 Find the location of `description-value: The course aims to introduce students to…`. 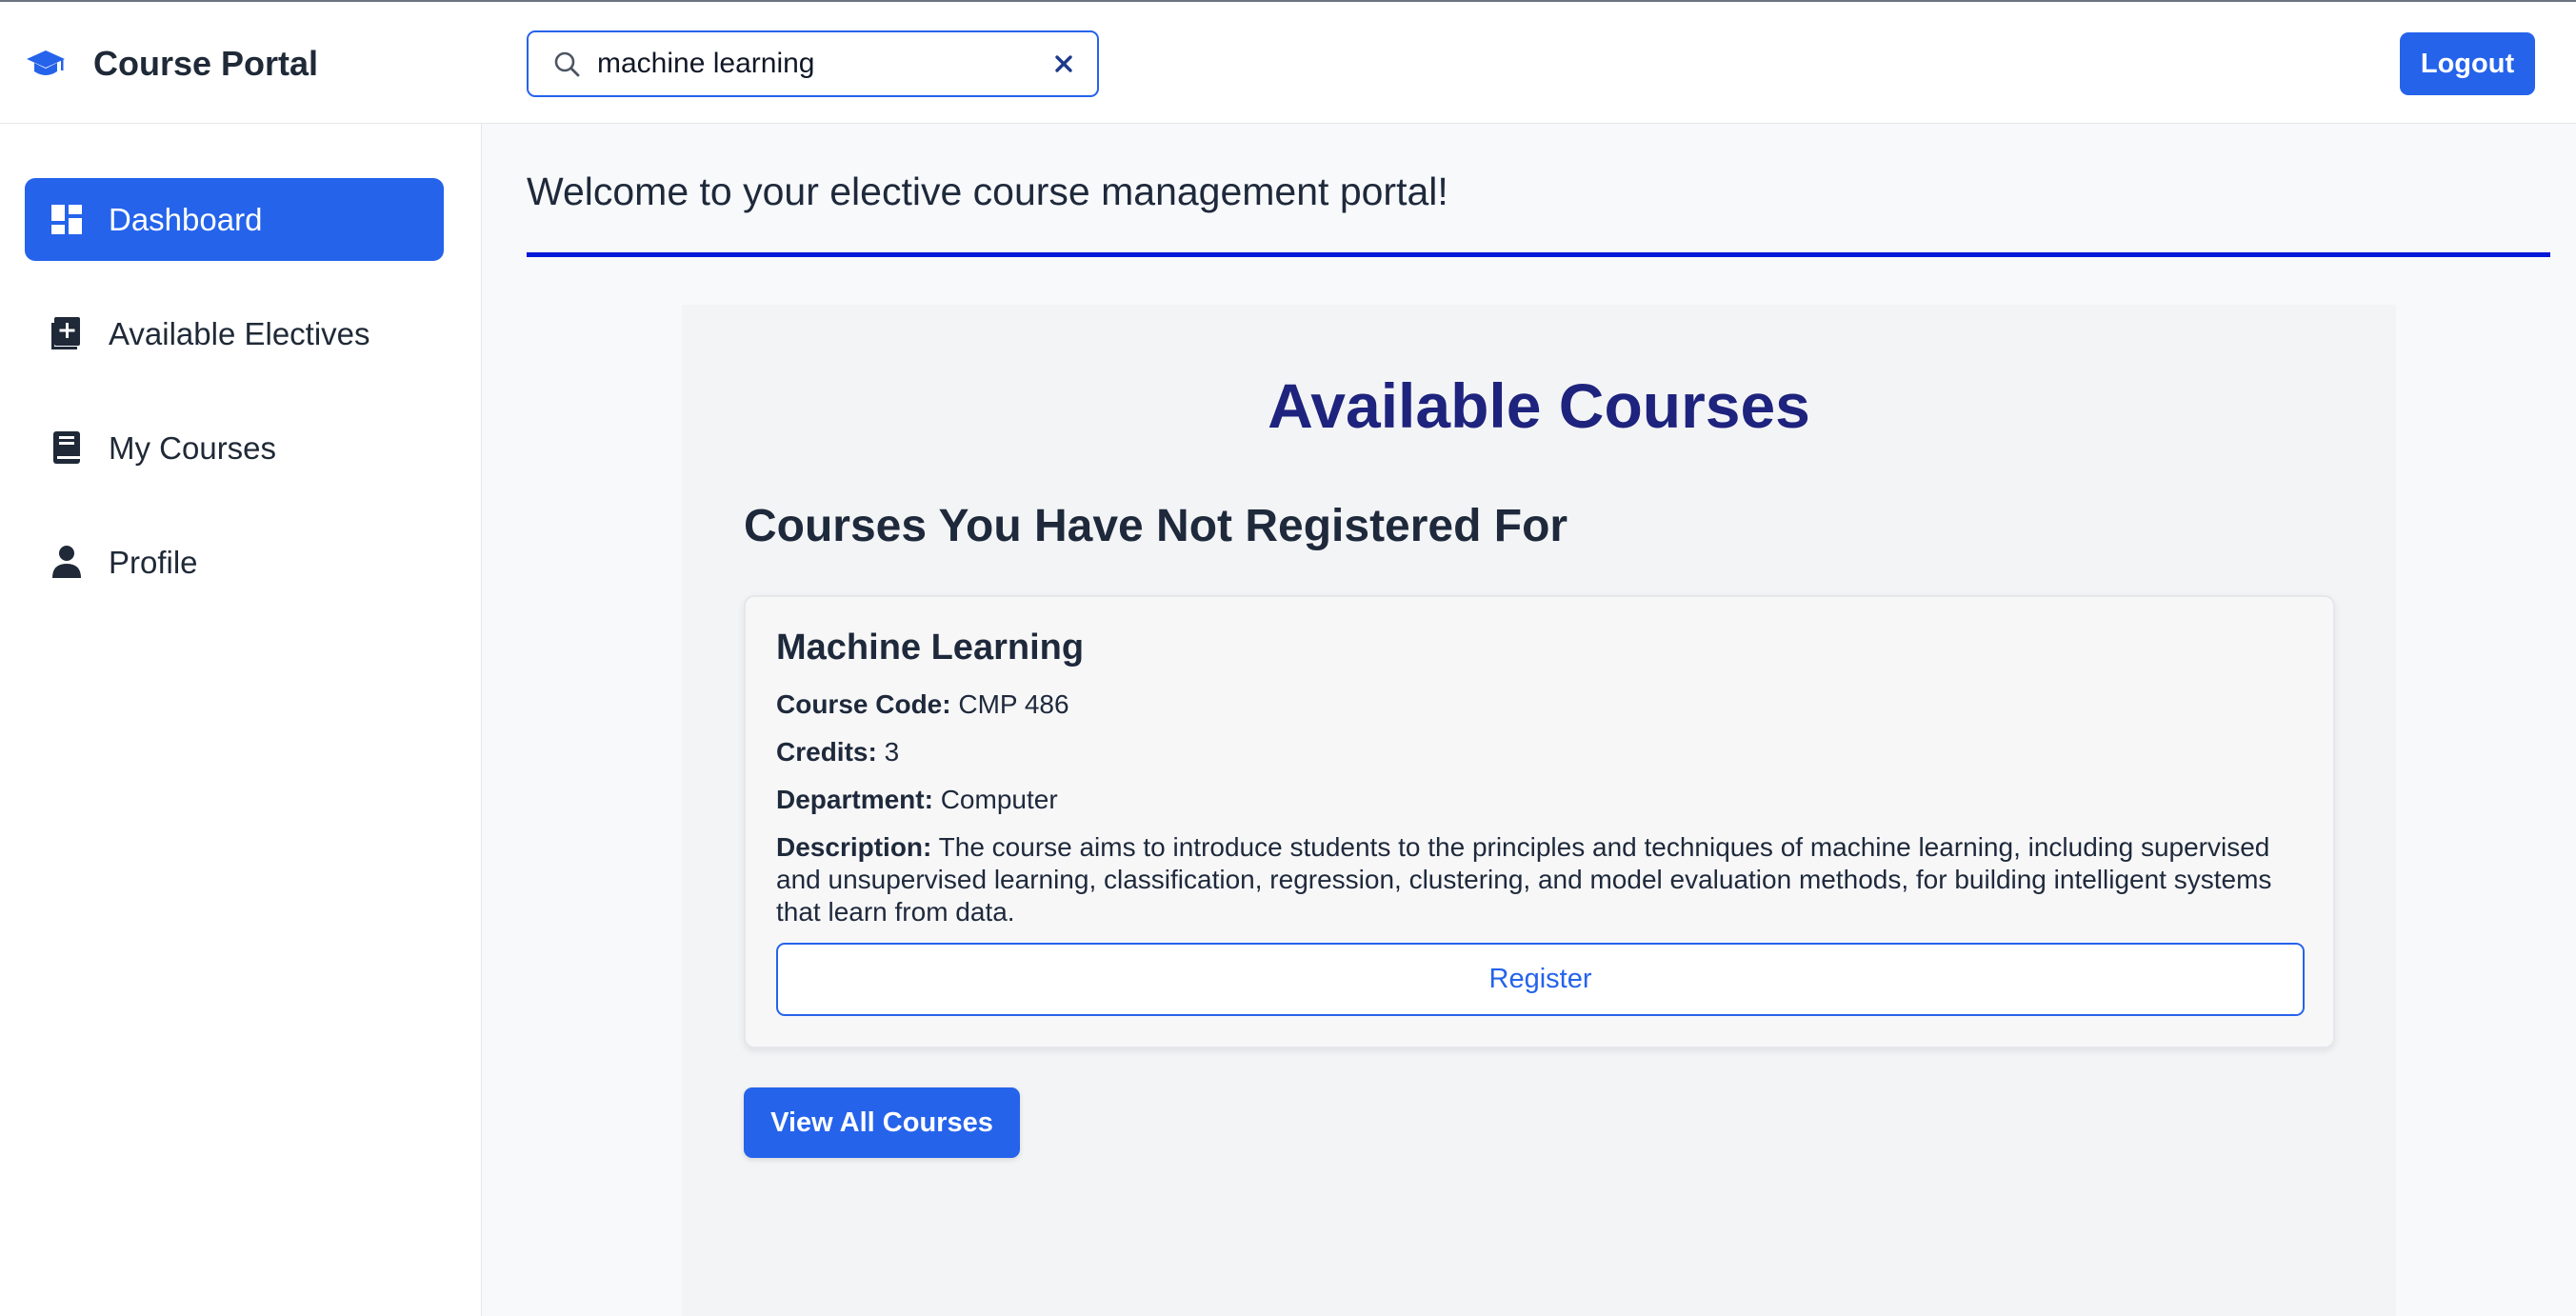

description-value: The course aims to introduce students to… is located at coordinates (1524, 879).